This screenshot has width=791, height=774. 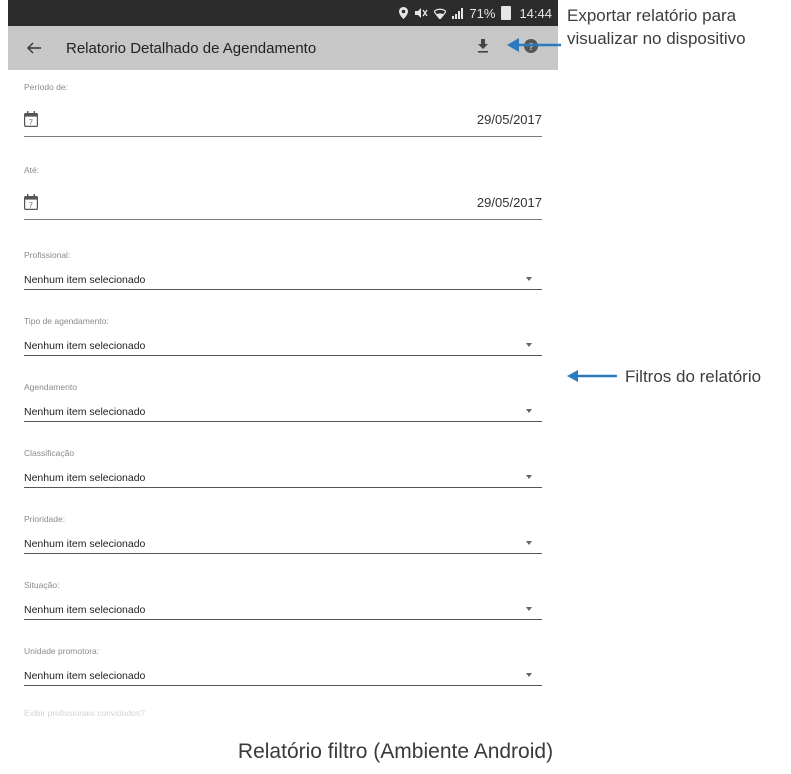 I want to click on field-label: Profissional:, so click(x=47, y=255).